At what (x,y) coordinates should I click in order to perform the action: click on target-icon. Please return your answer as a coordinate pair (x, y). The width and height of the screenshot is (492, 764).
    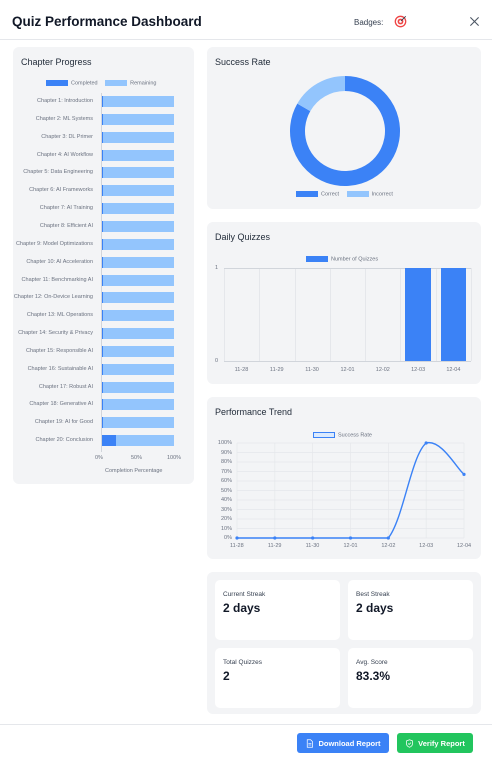
    Looking at the image, I should click on (400, 21).